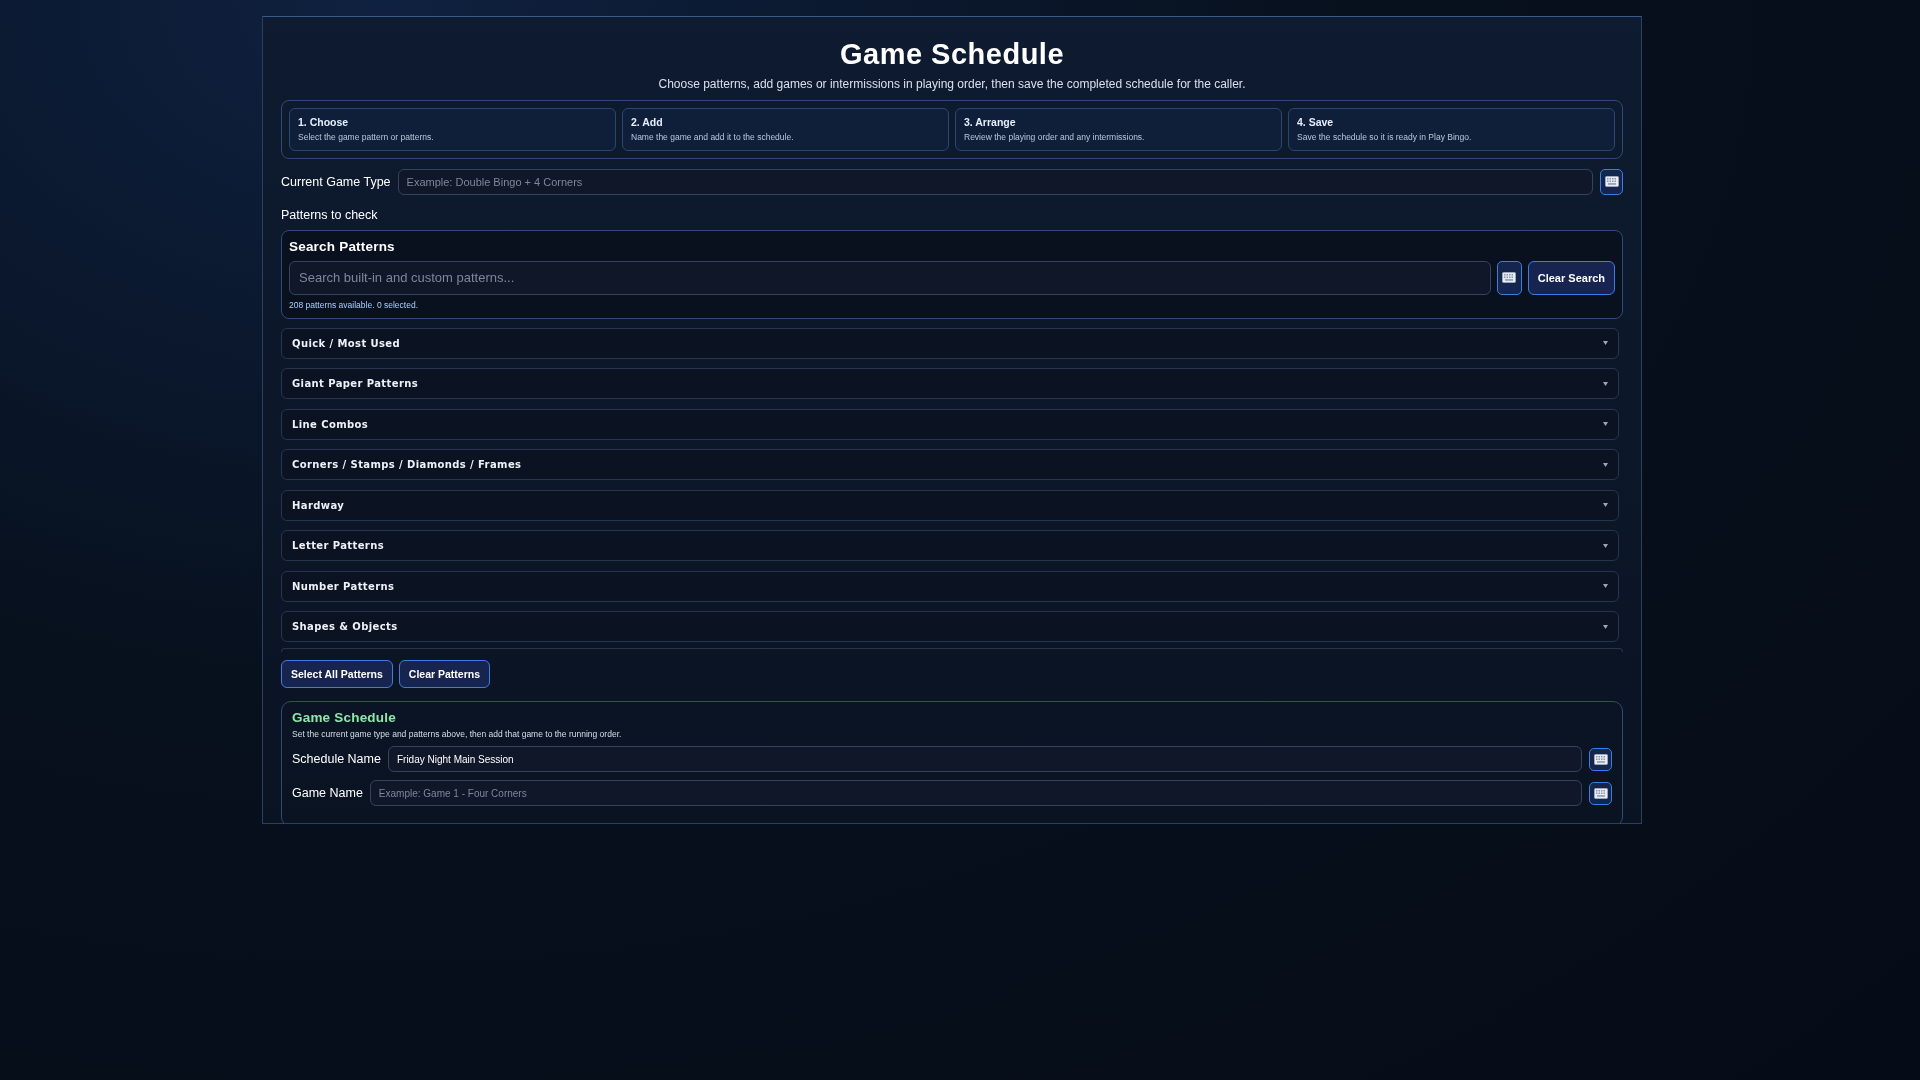  What do you see at coordinates (950, 586) in the screenshot?
I see `category-header: Number Patterns` at bounding box center [950, 586].